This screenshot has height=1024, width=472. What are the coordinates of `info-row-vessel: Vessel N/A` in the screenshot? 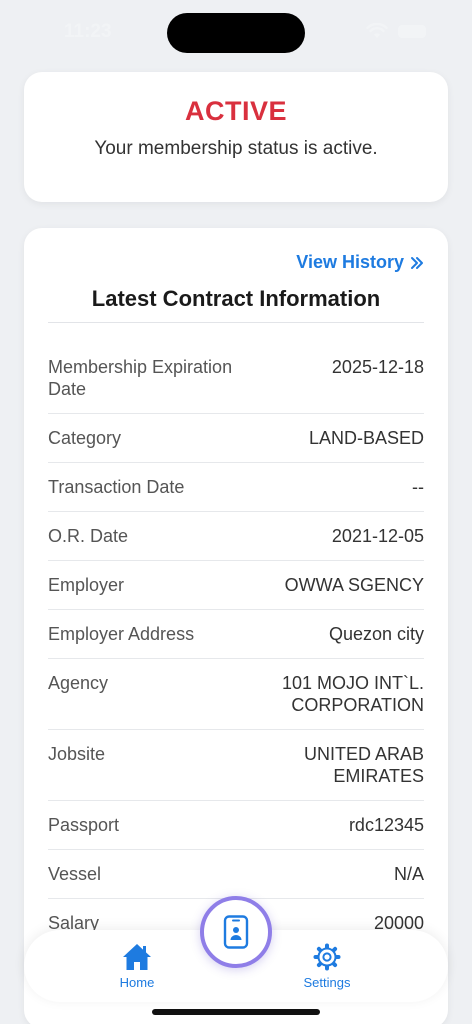 It's located at (236, 874).